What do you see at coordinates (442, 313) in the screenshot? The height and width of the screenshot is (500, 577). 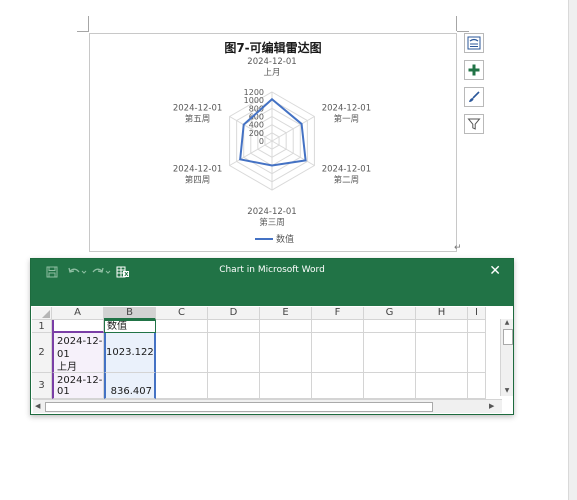 I see `column-header-H: H` at bounding box center [442, 313].